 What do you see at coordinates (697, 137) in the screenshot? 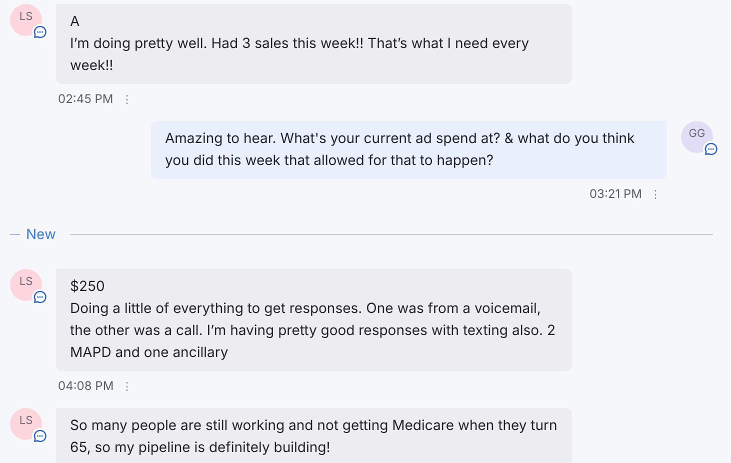
I see `avatar: GG` at bounding box center [697, 137].